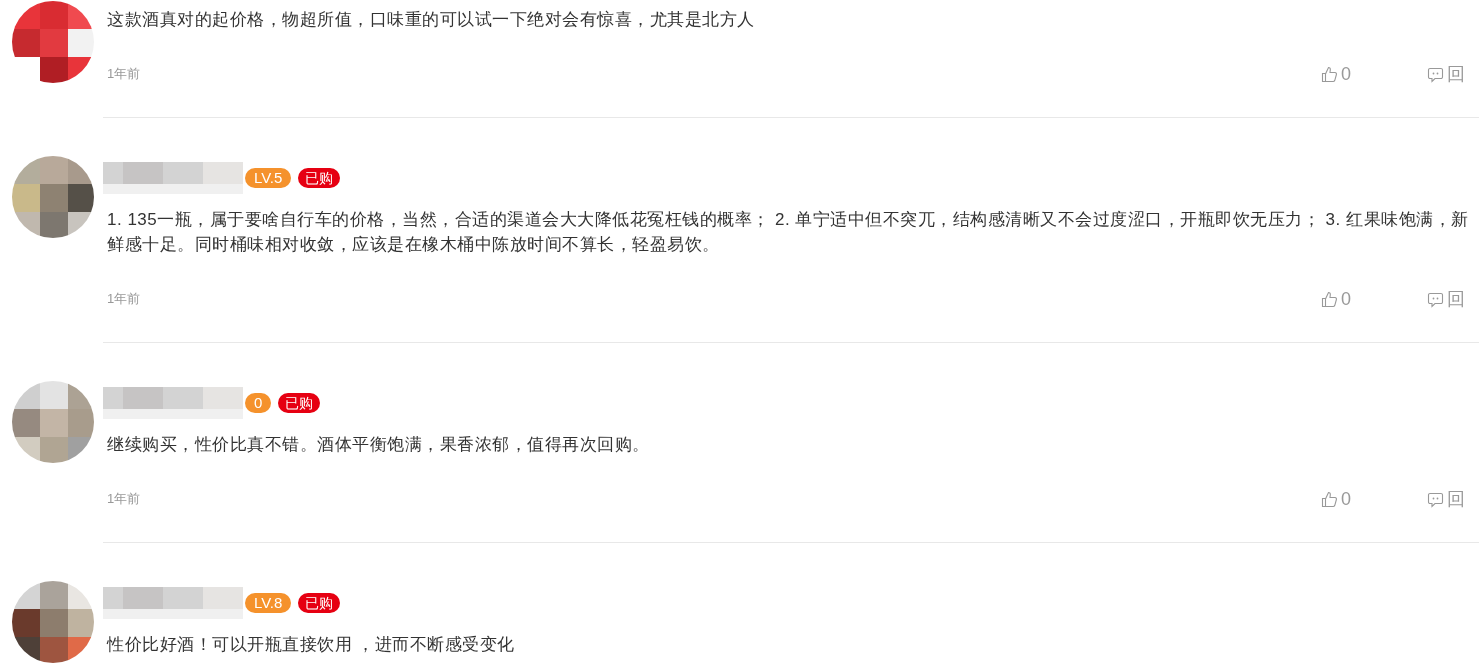 Image resolution: width=1479 pixels, height=663 pixels. I want to click on comment-text: 1. 135一瓶，属于要啥自行车的价格，当然，合适的渠道会大大降低花冤枉钱的概率； 2. 单宁适中但不突兀，结构感清晰又不会过度涩口，开瓶即饮无压力； 3. 红果味饱满，新鲜感十足。同时桶味相对收敛，应该是在橡木桶中陈放时间不算长，轻盈易饮。, so click(788, 232).